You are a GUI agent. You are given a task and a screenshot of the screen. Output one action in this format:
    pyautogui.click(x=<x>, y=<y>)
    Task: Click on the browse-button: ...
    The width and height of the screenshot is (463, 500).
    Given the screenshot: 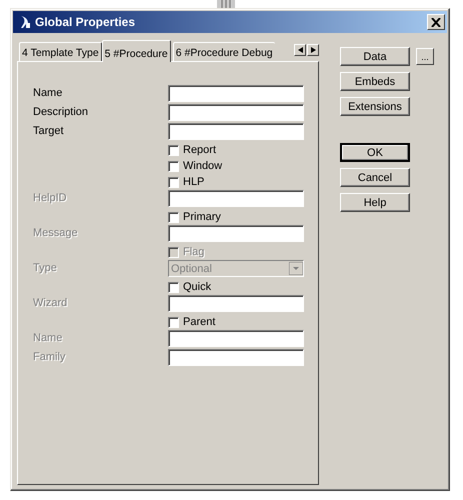 What is the action you would take?
    pyautogui.click(x=425, y=56)
    